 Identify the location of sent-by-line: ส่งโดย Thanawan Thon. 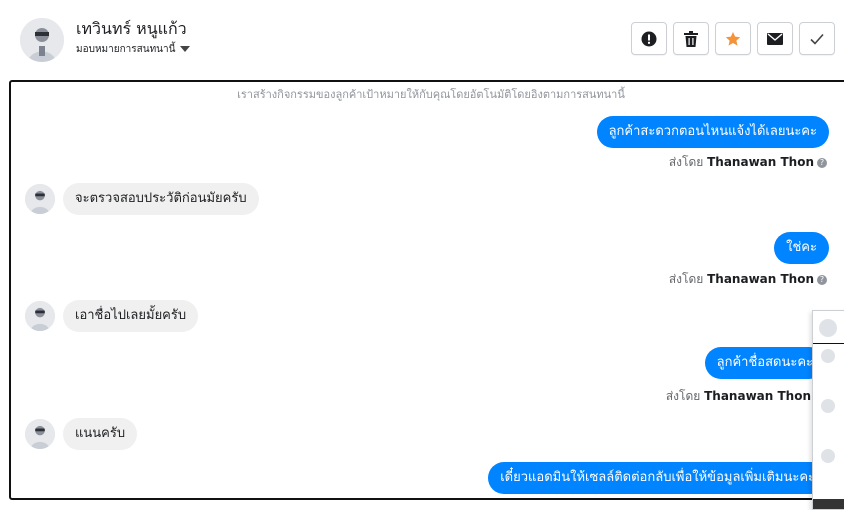
(738, 396).